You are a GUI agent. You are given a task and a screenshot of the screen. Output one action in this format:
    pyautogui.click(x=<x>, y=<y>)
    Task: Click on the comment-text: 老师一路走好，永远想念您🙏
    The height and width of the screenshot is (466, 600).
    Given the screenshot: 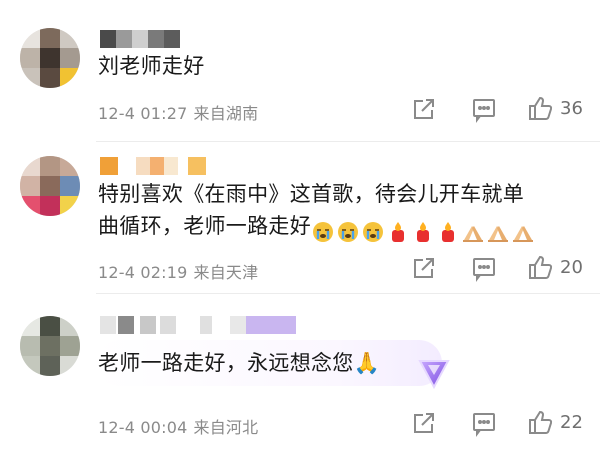 What is the action you would take?
    pyautogui.click(x=239, y=363)
    